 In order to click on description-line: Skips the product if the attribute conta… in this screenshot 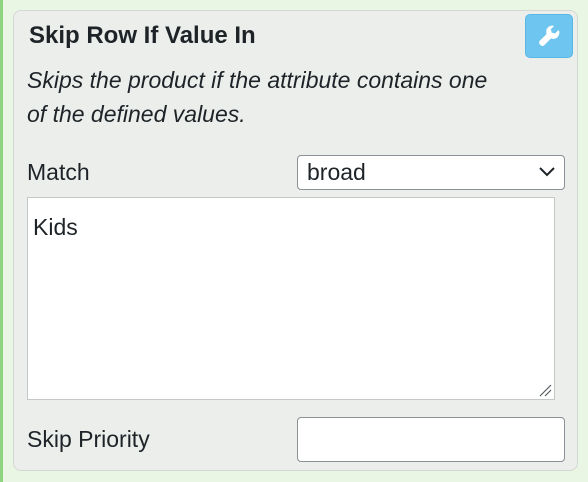, I will do `click(257, 80)`.